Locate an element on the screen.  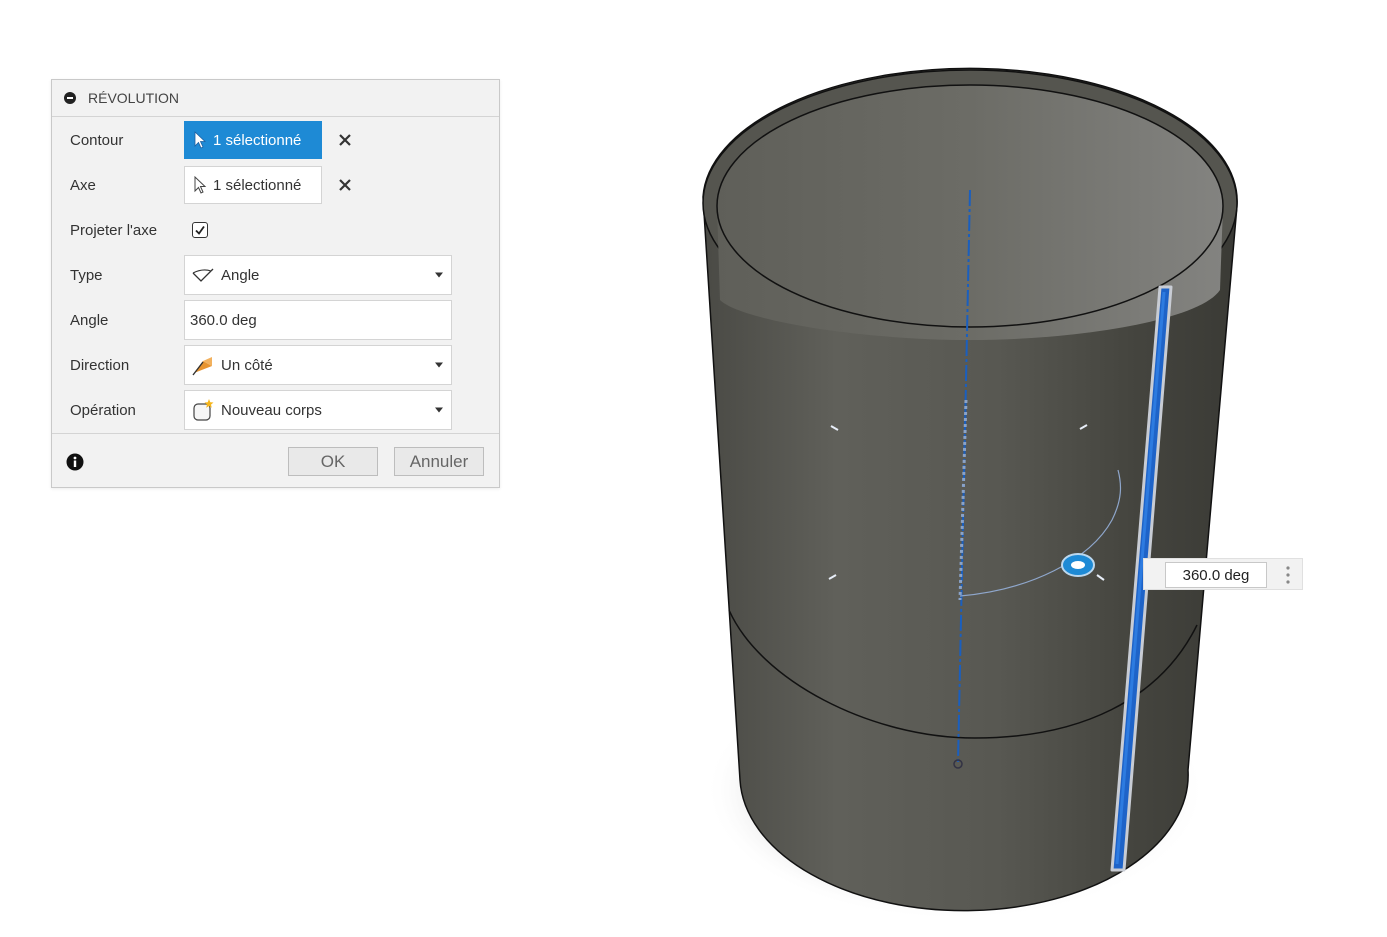
row-direction: Direction Un côté is located at coordinates (275, 365).